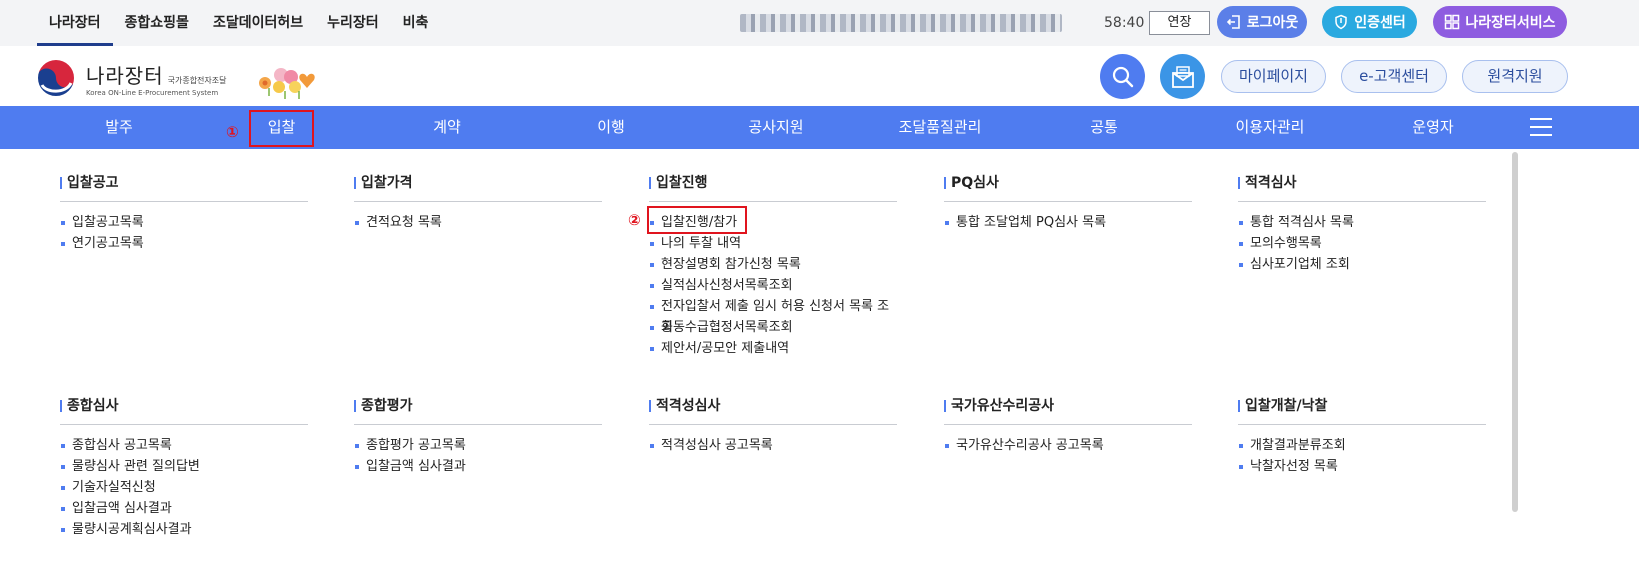  I want to click on menu-group-eligibility-review: 적격심사 통합 적격심사 목록 모의수행목록 심사포기업체 조회, so click(1362, 224).